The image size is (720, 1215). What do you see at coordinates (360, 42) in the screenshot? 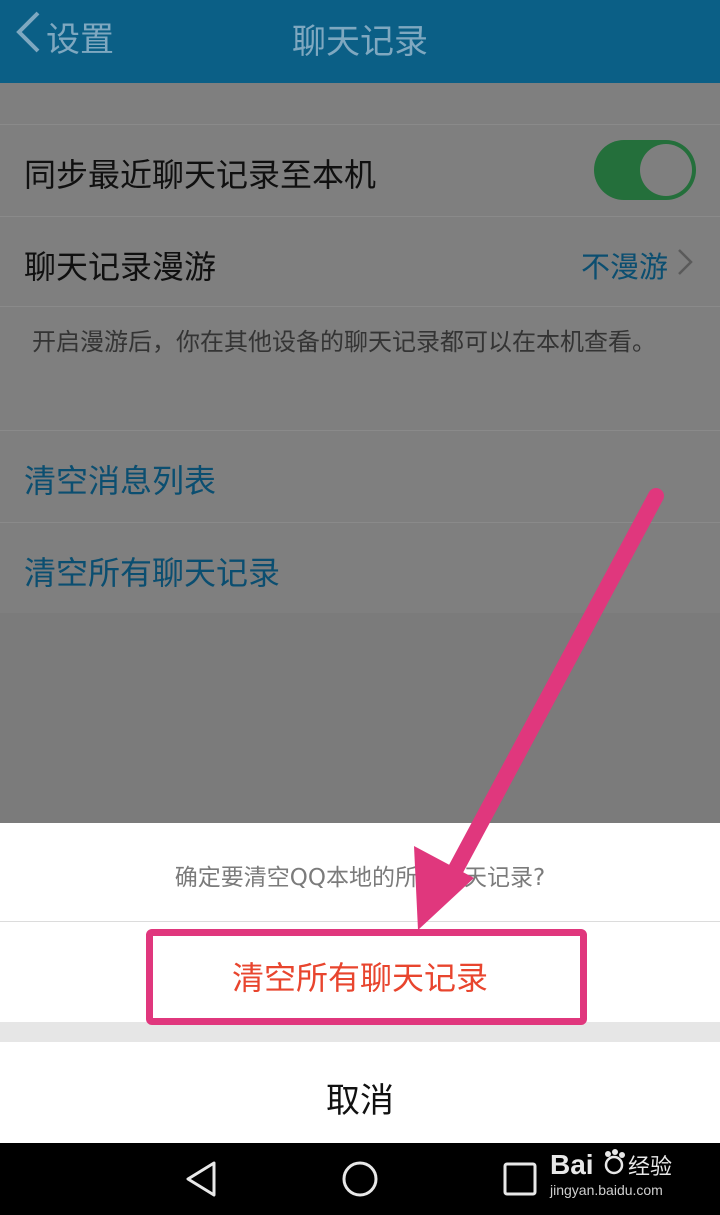
I see `page-title: 聊天记录` at bounding box center [360, 42].